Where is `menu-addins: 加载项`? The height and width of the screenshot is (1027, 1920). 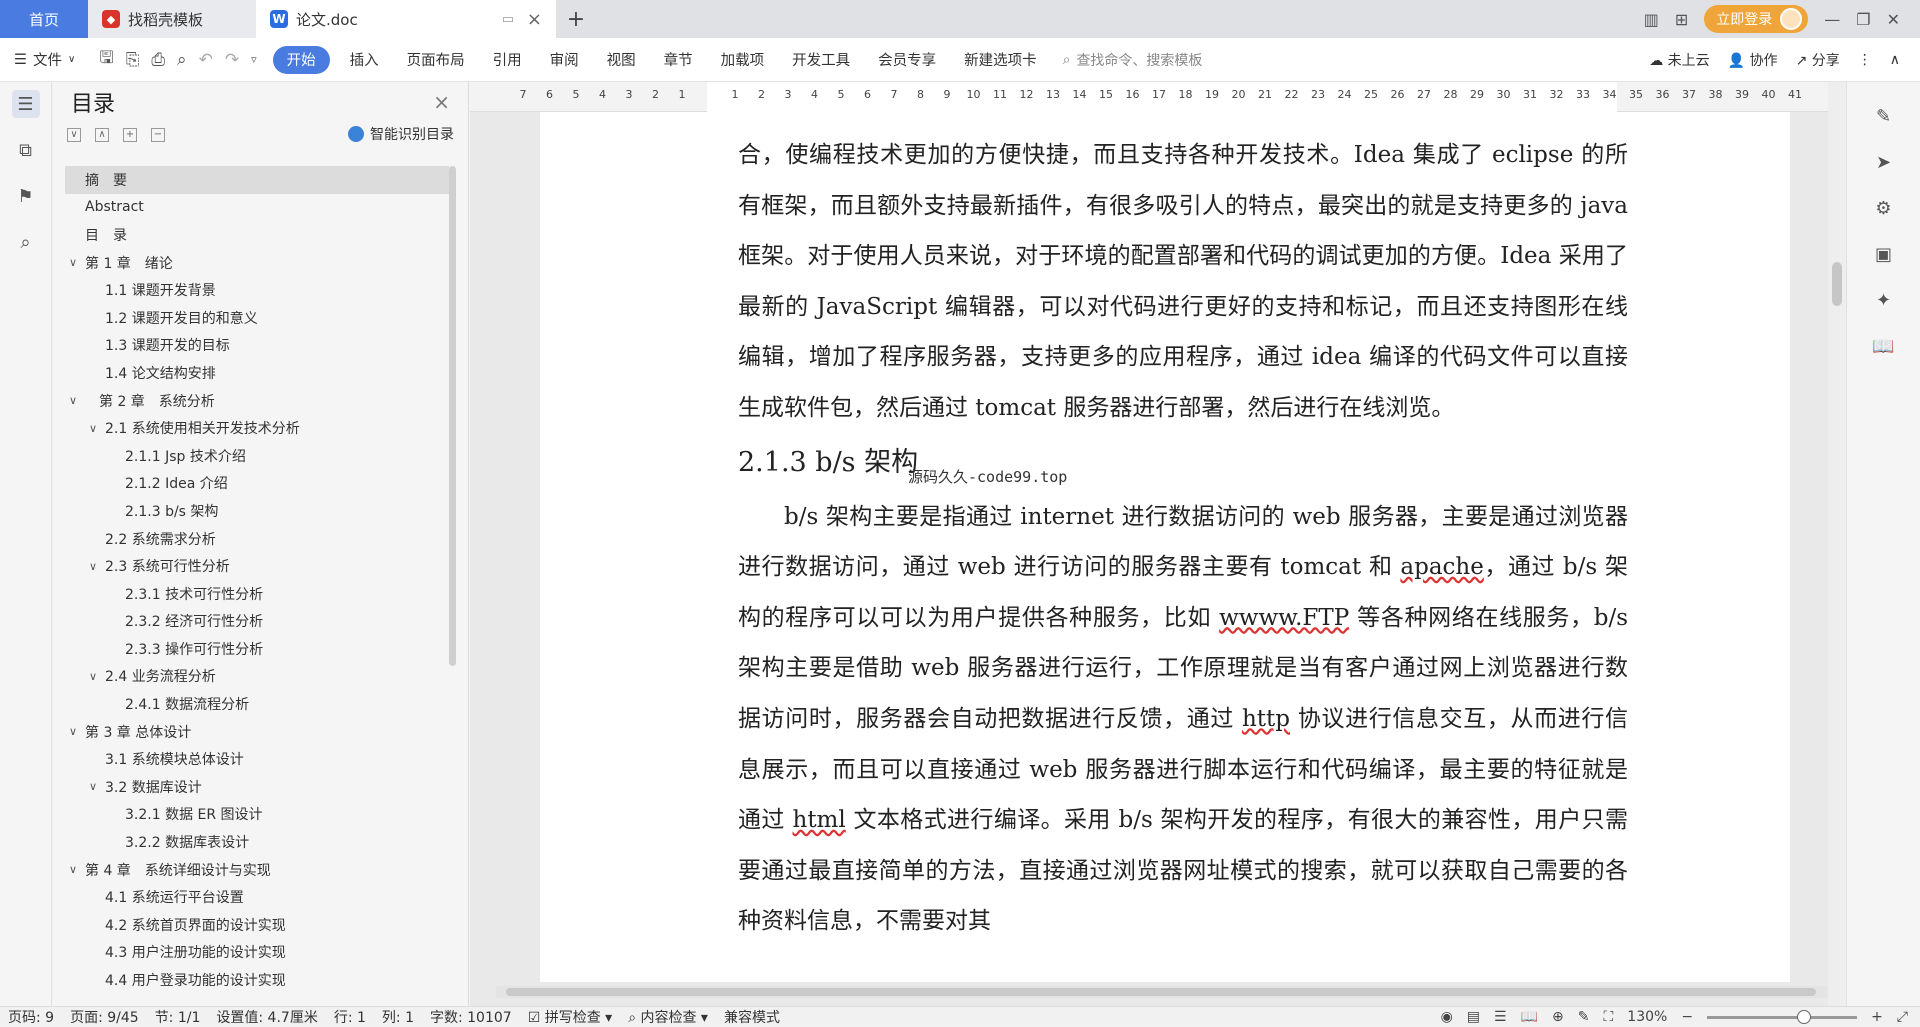 menu-addins: 加载项 is located at coordinates (743, 60).